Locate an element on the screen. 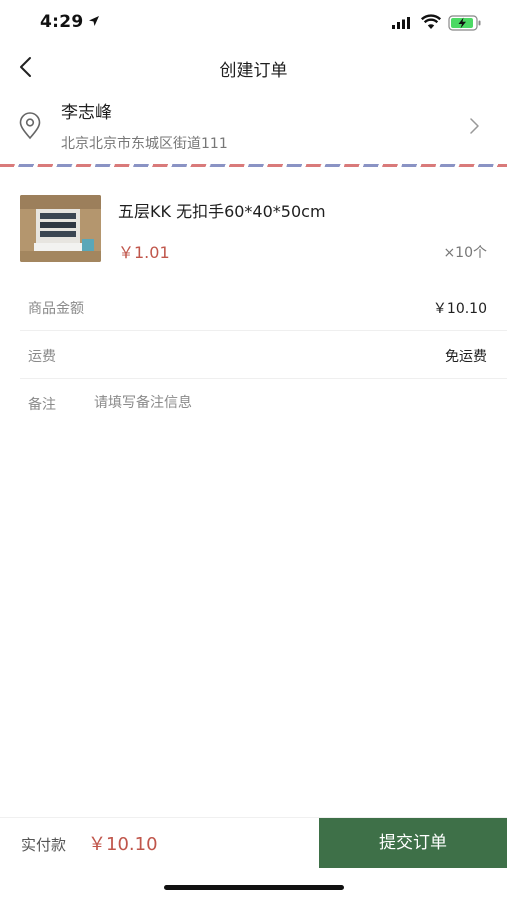  page-title: 创建订单 is located at coordinates (253, 71).